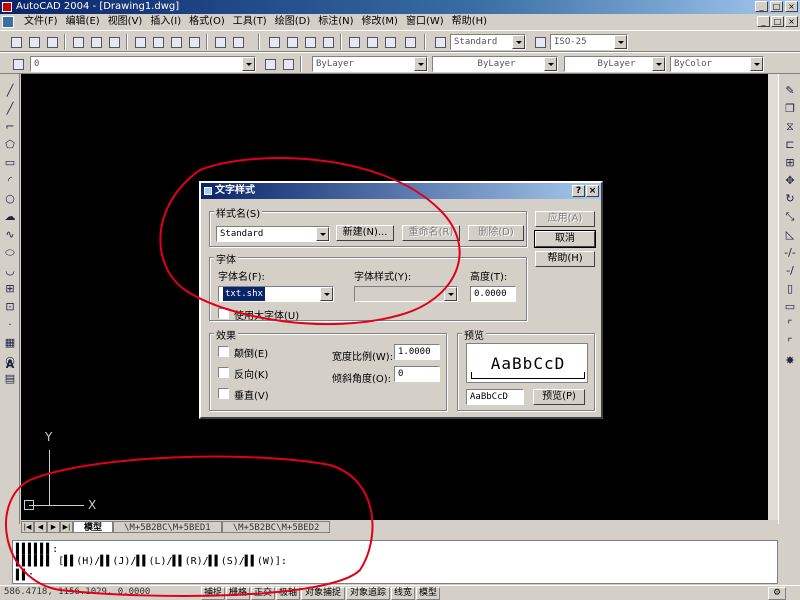  Describe the element at coordinates (10, 343) in the screenshot. I see `hatch-icon: ▦` at that location.